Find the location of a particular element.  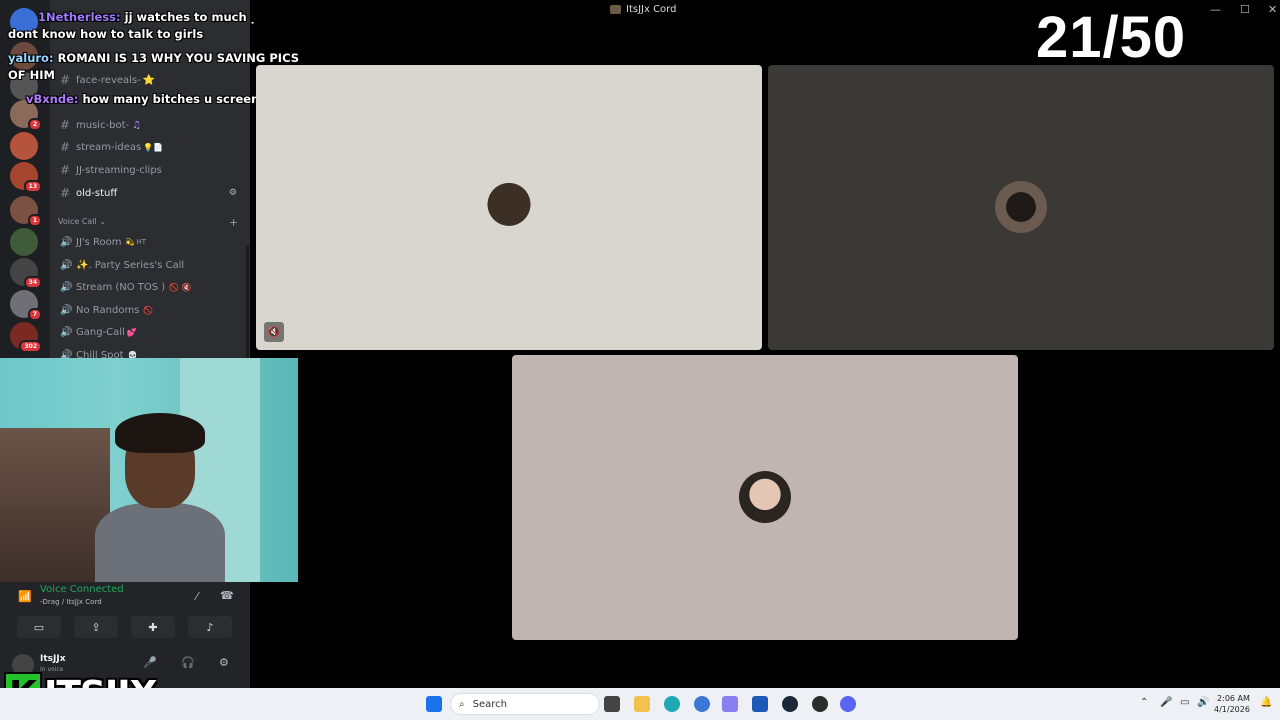

channel-item: # music-bot- ♫ is located at coordinates (152, 125).